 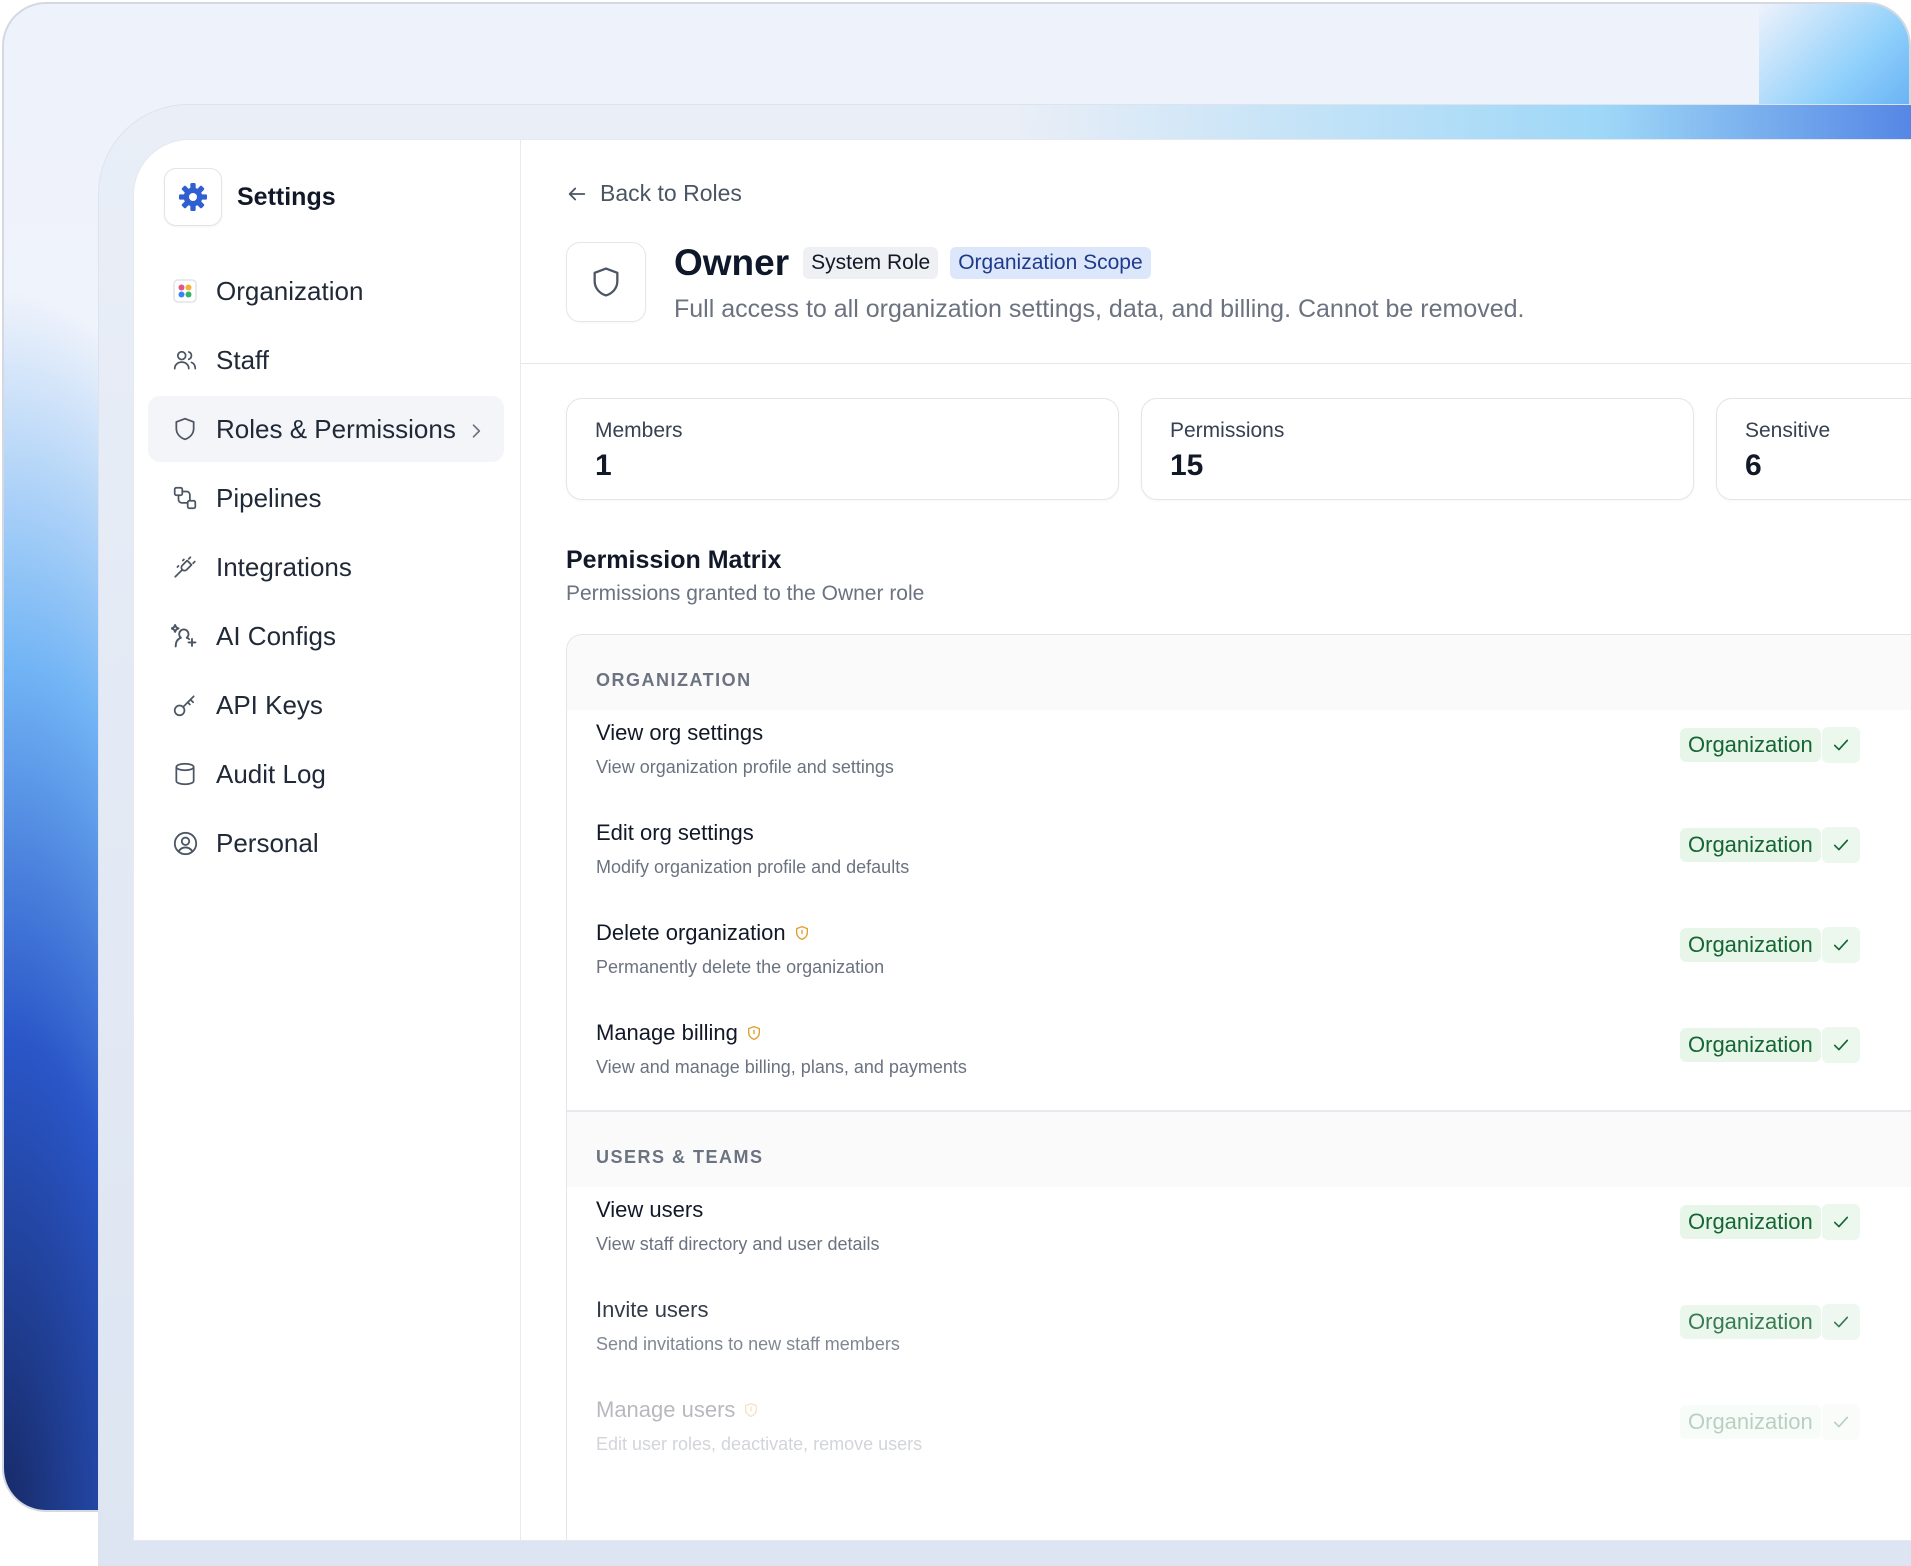 I want to click on sidebar-item-roles-permissions: Roles & Permissions, so click(x=326, y=429).